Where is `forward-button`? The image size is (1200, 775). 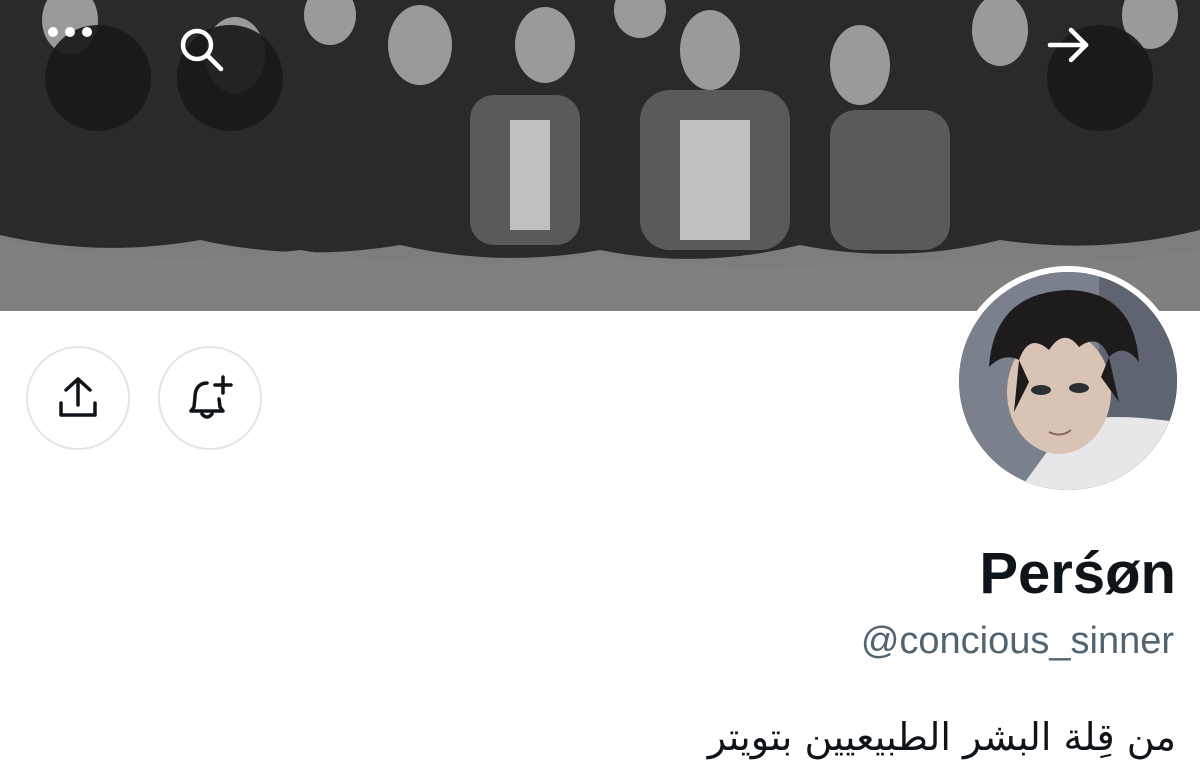 forward-button is located at coordinates (1100, 78).